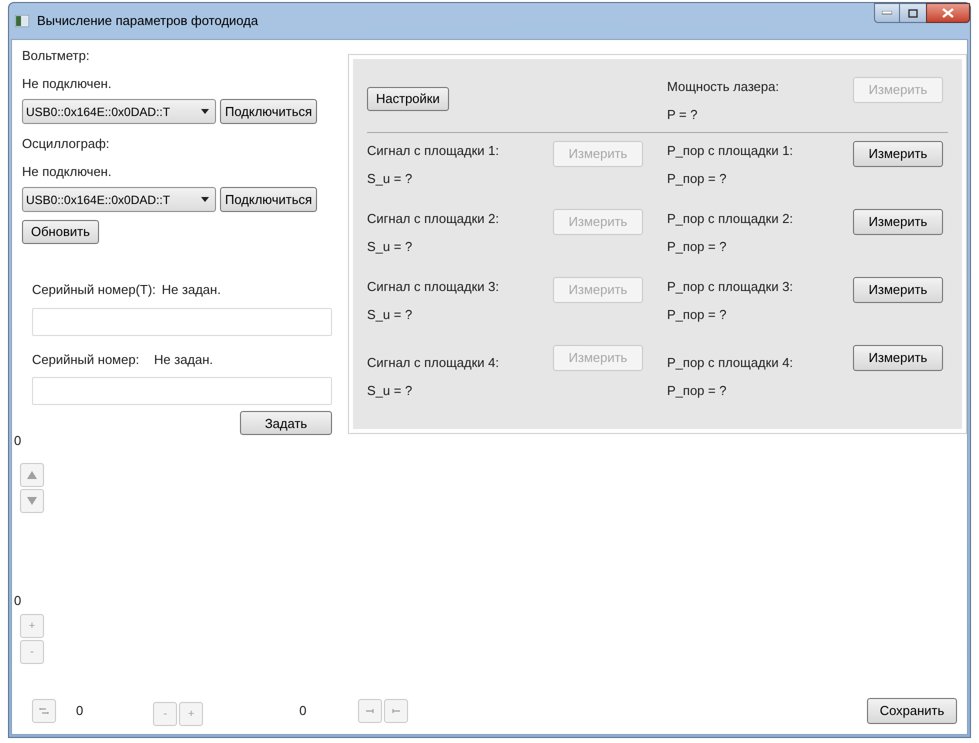  Describe the element at coordinates (147, 21) in the screenshot. I see `window-title: Вычисление параметров фотодиода` at that location.